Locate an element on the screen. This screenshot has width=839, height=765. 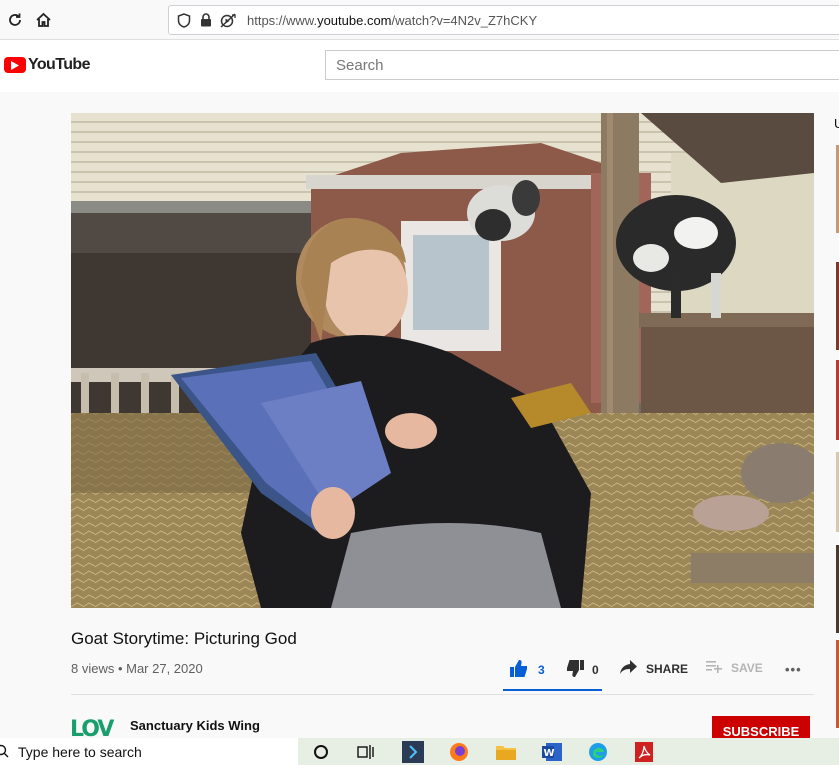
task-view-icon is located at coordinates (366, 752).